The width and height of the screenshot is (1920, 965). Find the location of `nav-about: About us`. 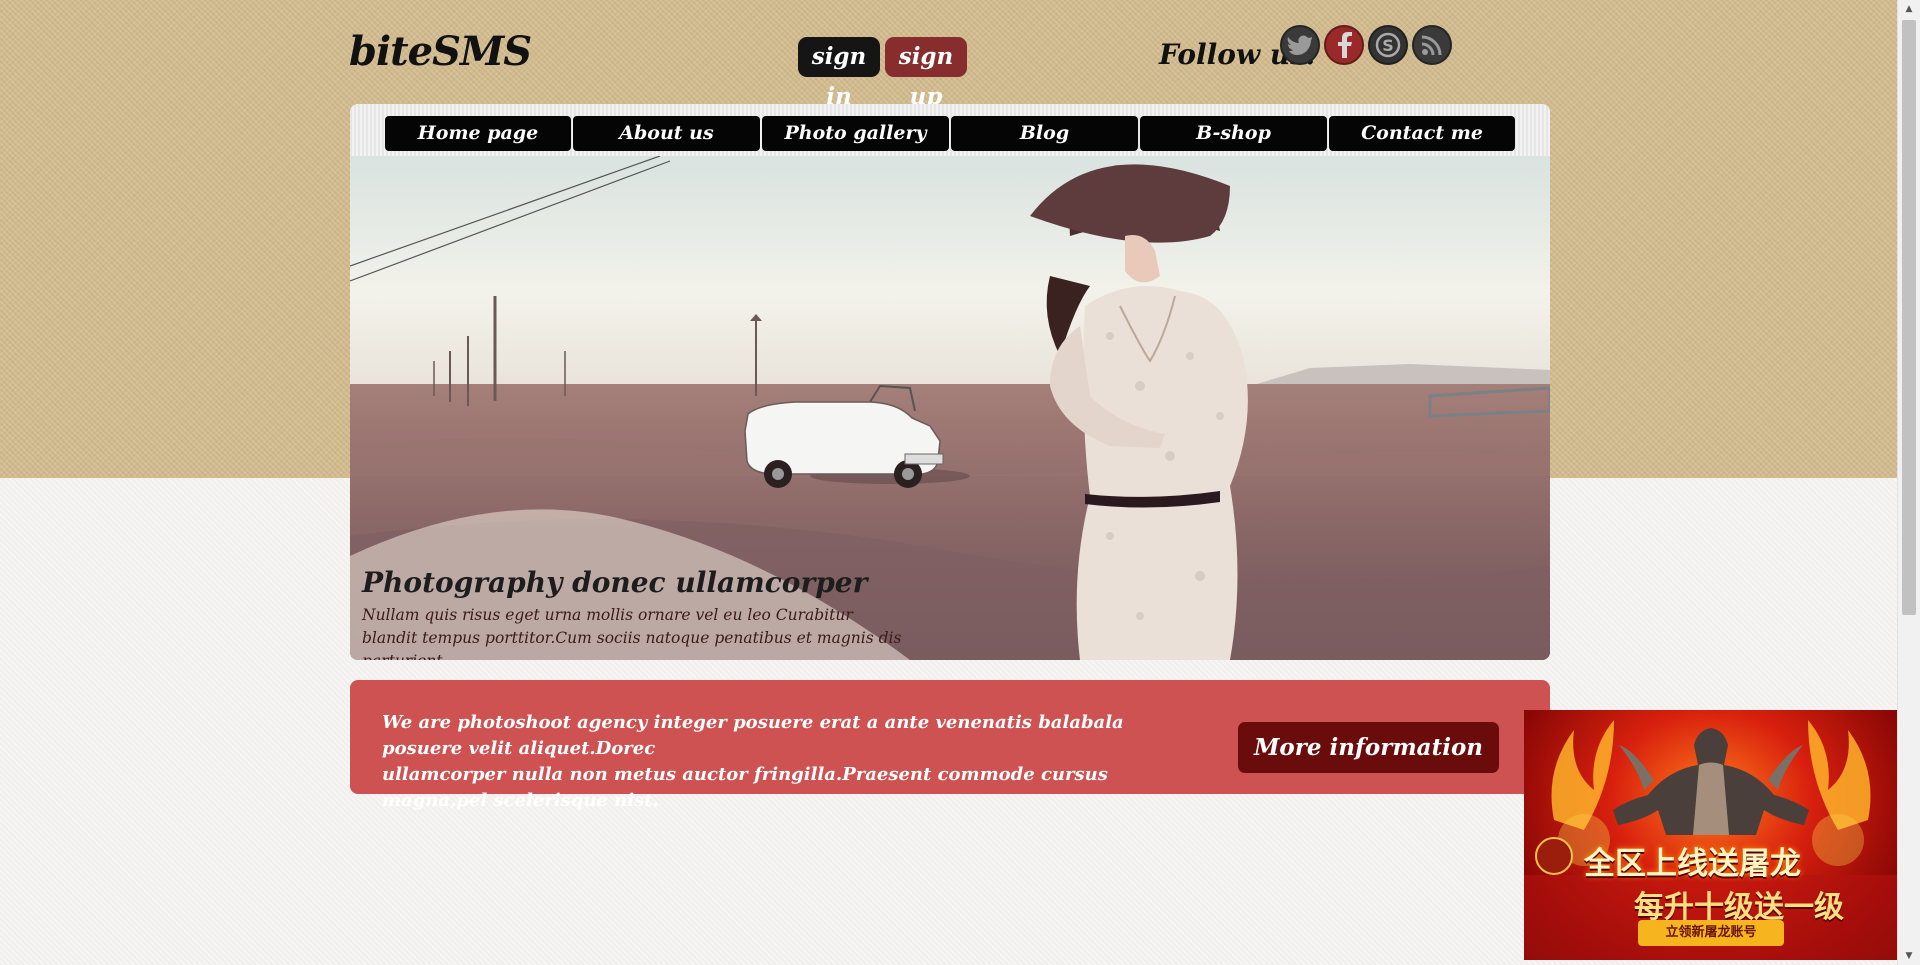

nav-about: About us is located at coordinates (666, 133).